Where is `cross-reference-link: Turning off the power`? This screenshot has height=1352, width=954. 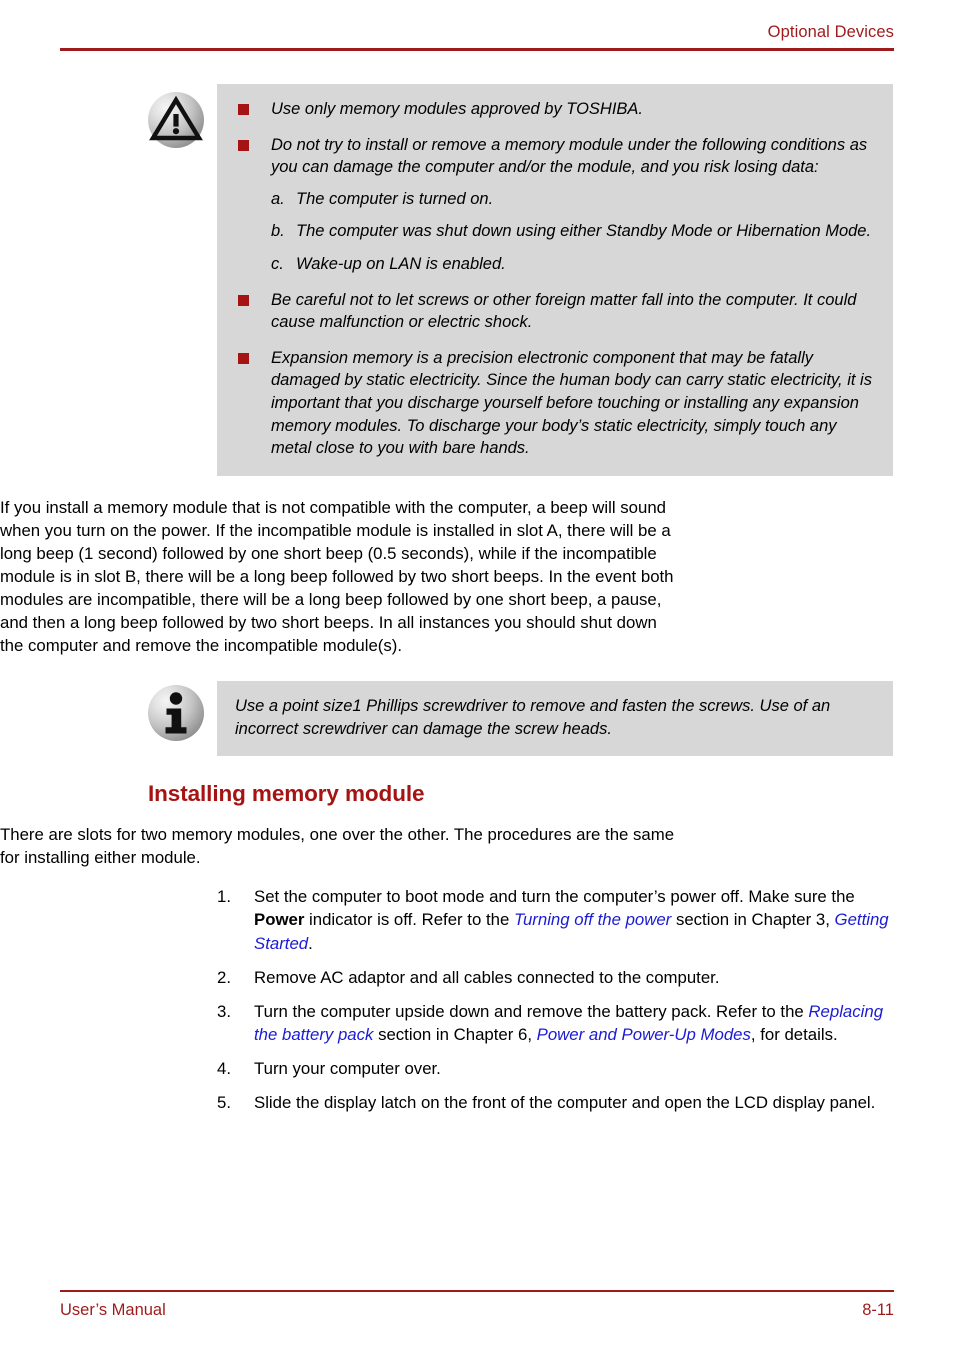 cross-reference-link: Turning off the power is located at coordinates (592, 919).